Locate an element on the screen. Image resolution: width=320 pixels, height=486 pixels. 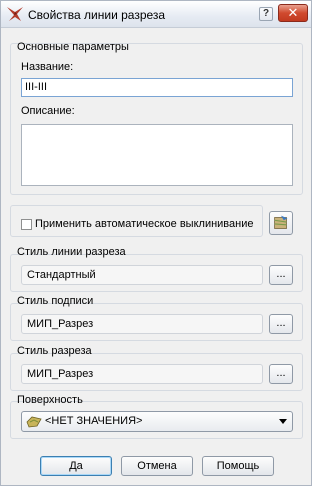
auto-wrap-label: Применить автоматическое выклинивание is located at coordinates (144, 224).